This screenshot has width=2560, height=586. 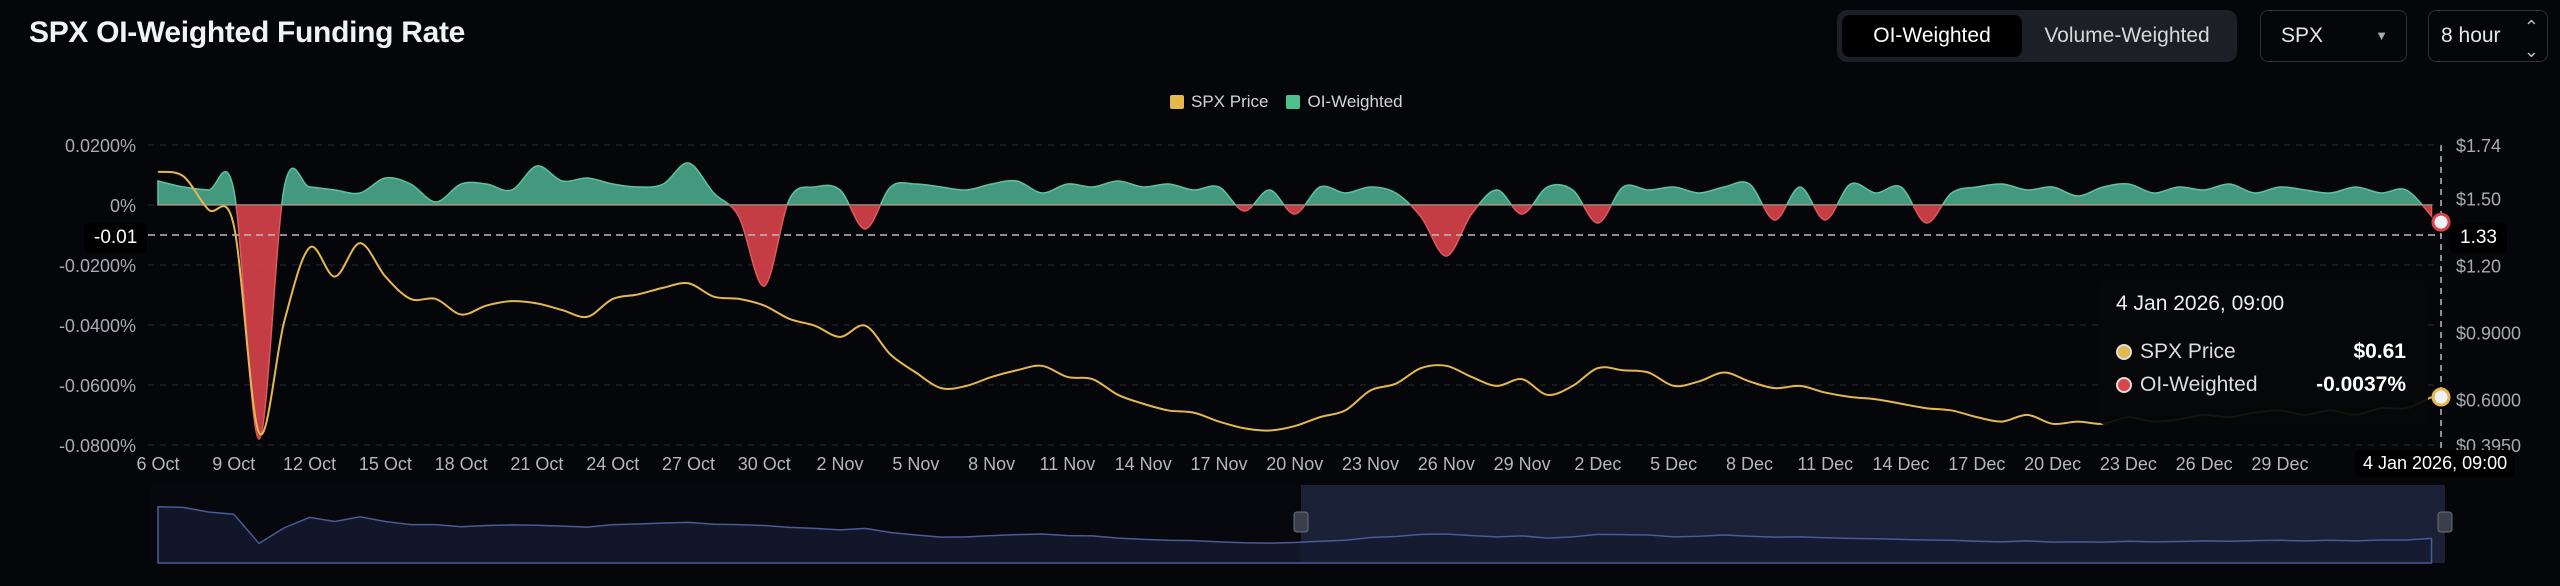 I want to click on x-tick-label: 6 Oct, so click(x=157, y=464).